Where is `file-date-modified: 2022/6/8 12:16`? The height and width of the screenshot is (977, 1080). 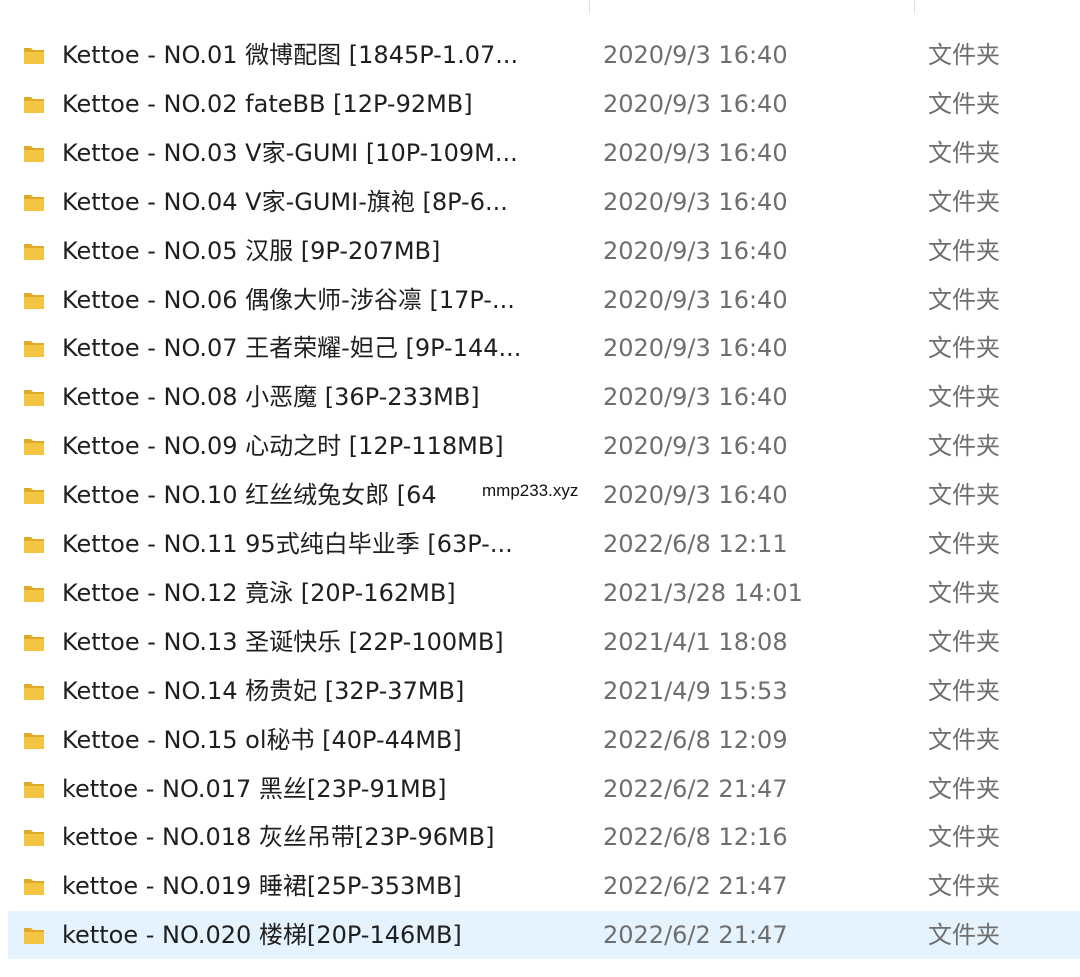 file-date-modified: 2022/6/8 12:16 is located at coordinates (695, 837).